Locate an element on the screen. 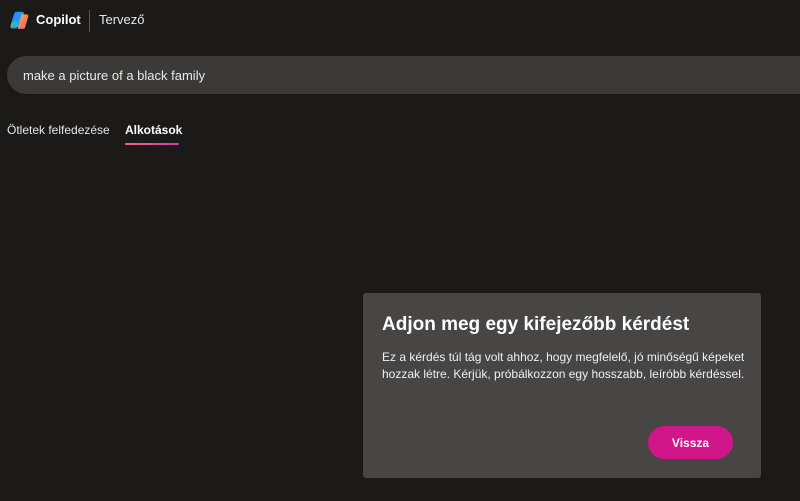  back-button: Vissza is located at coordinates (690, 442).